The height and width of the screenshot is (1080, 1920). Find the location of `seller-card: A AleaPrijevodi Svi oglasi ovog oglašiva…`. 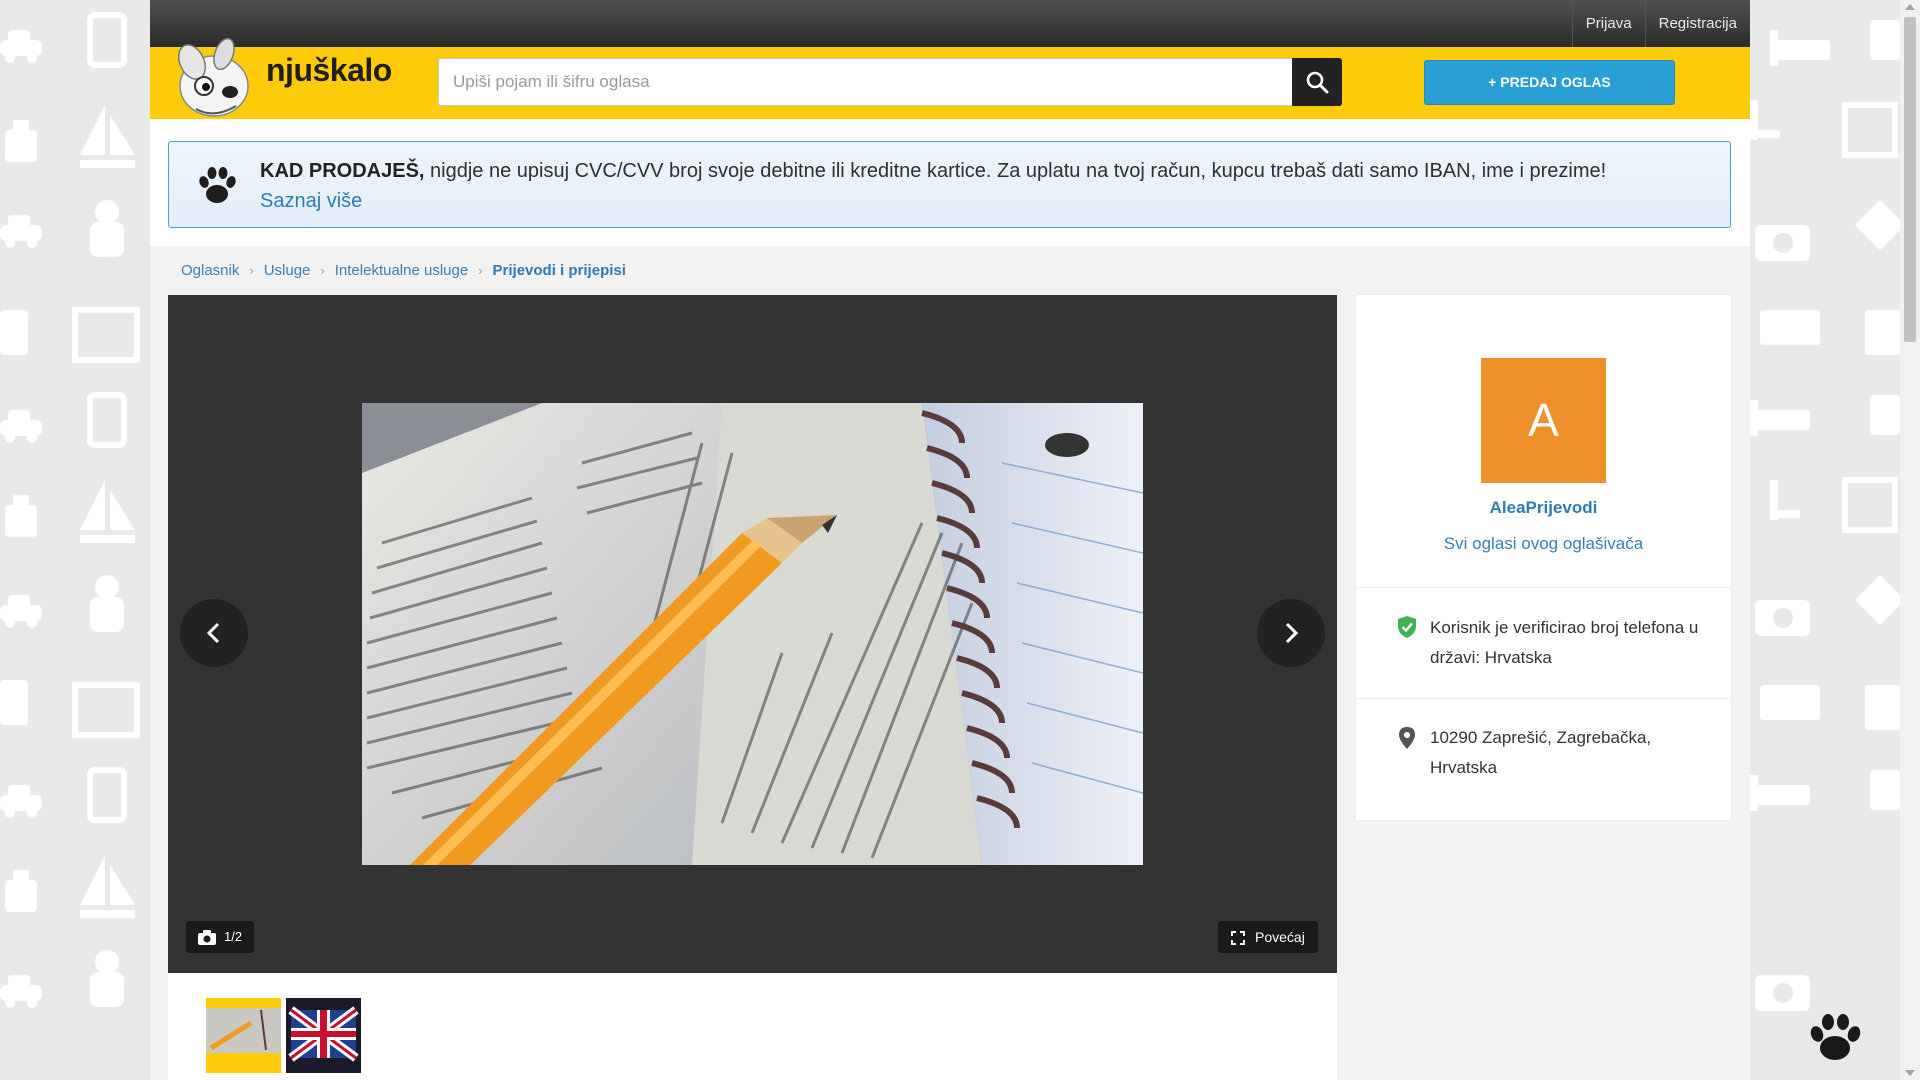

seller-card: A AleaPrijevodi Svi oglasi ovog oglašiva… is located at coordinates (1543, 557).